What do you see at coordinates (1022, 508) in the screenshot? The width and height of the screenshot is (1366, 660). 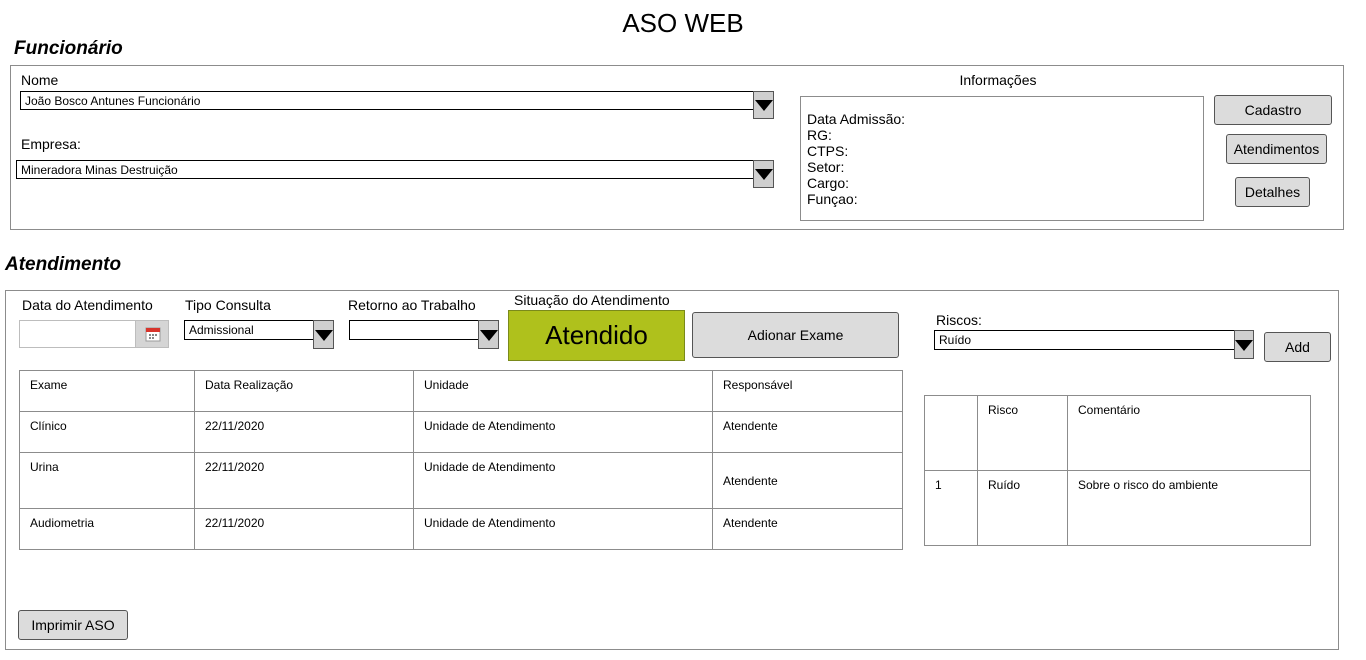 I see `table-cell-risco: Ruído` at bounding box center [1022, 508].